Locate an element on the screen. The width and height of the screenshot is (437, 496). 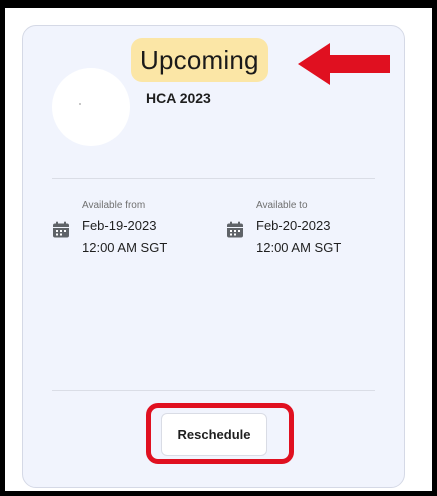
avatar is located at coordinates (91, 107).